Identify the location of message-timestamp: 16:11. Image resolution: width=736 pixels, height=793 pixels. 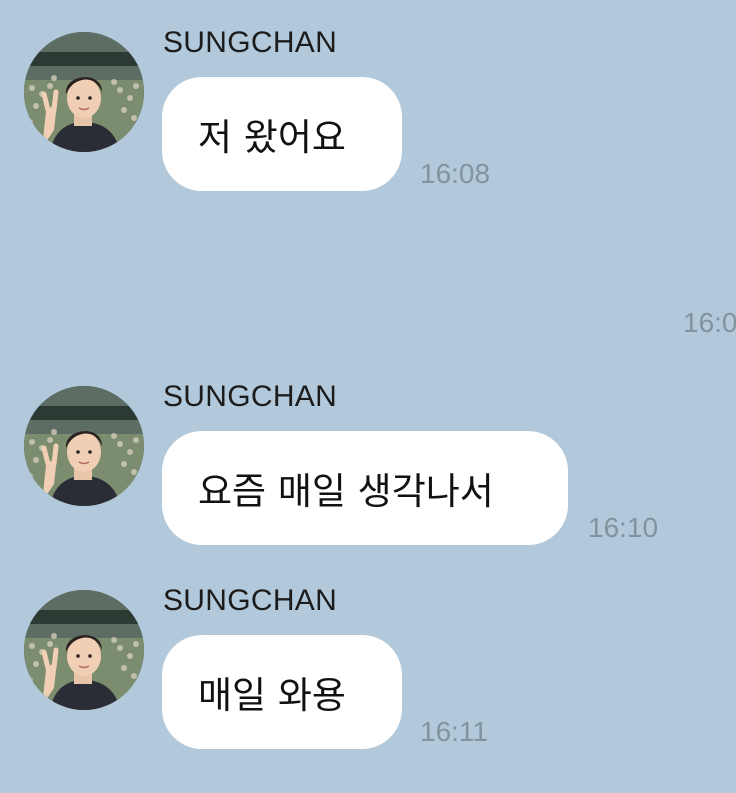
(454, 731).